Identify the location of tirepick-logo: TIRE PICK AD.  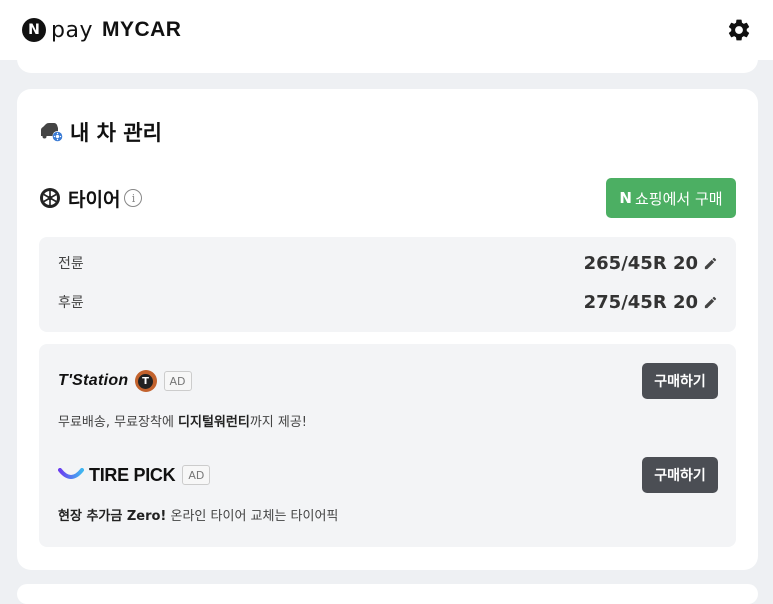
(134, 475).